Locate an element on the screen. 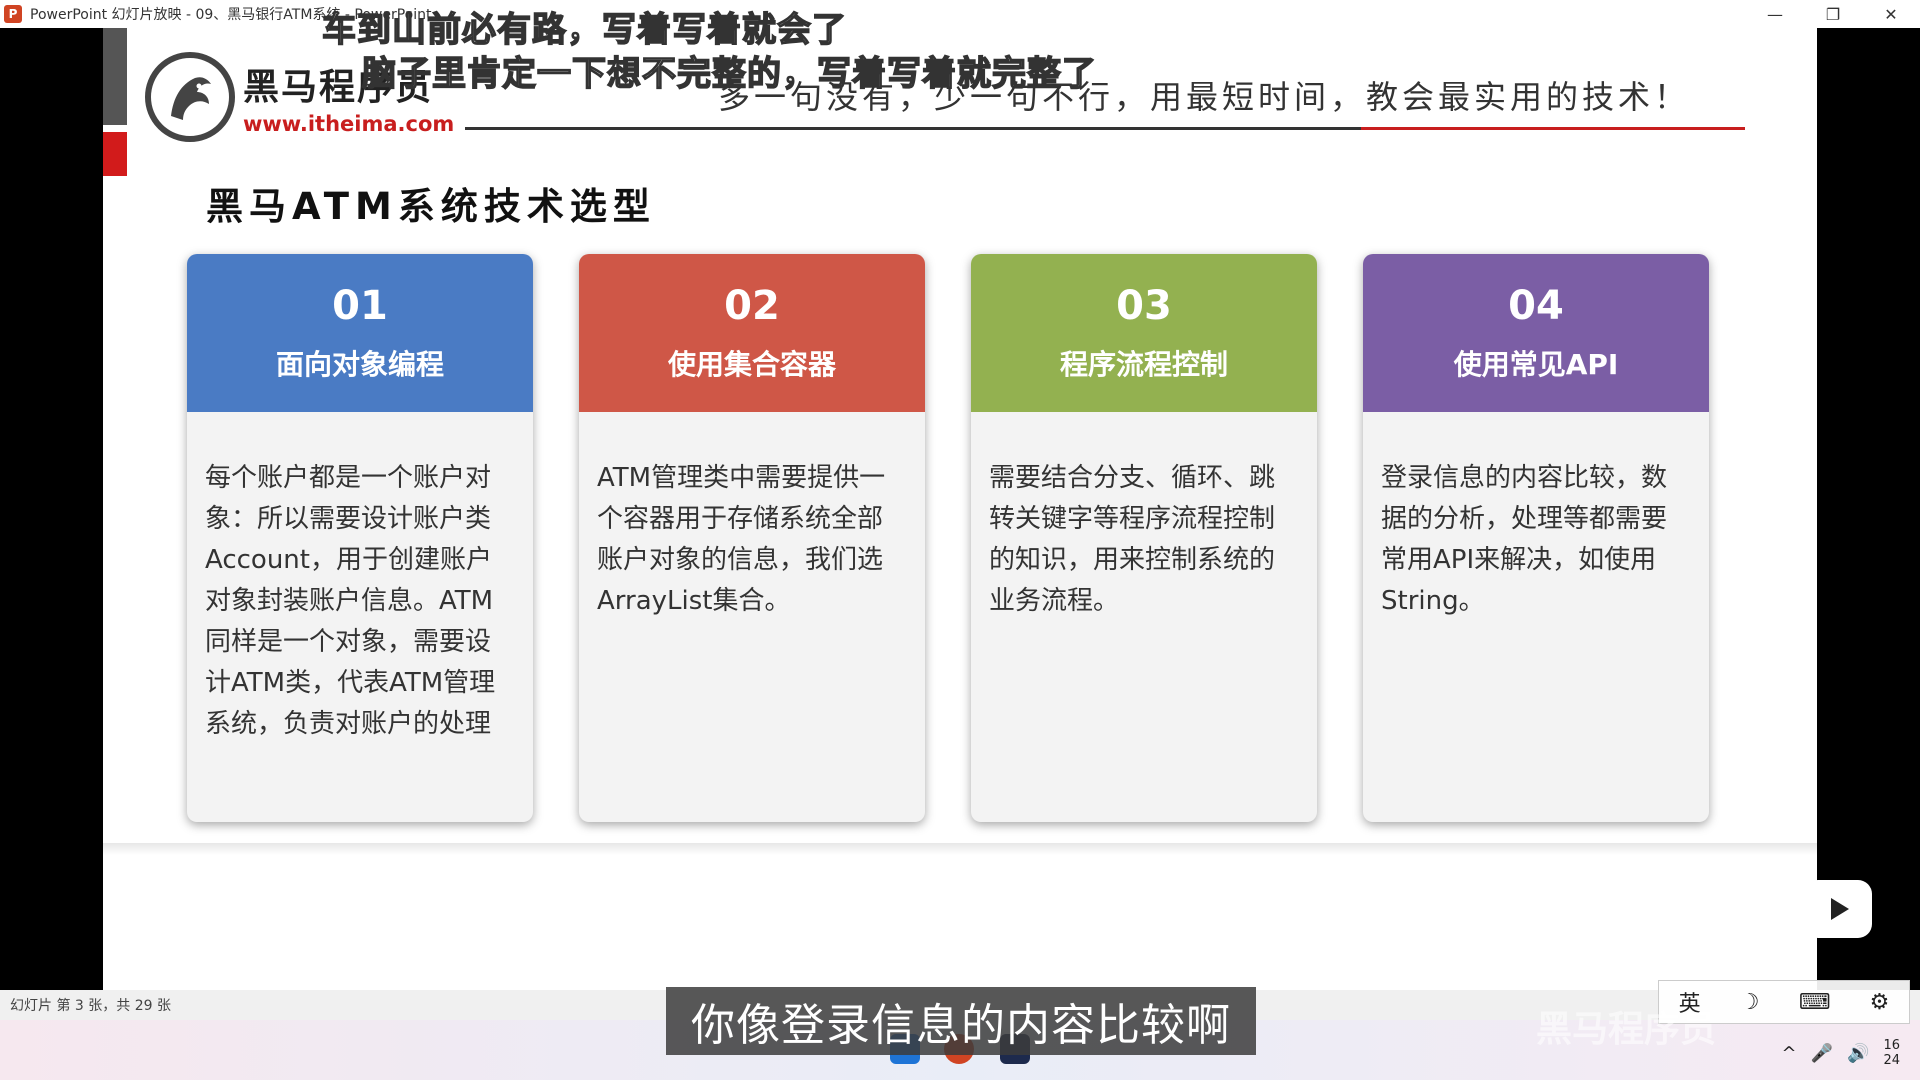  clock-line-2: 24 is located at coordinates (1891, 1060).